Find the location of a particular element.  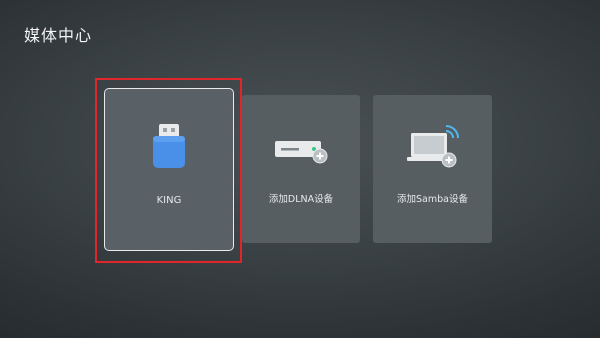

device-label-usb: KING is located at coordinates (169, 200).